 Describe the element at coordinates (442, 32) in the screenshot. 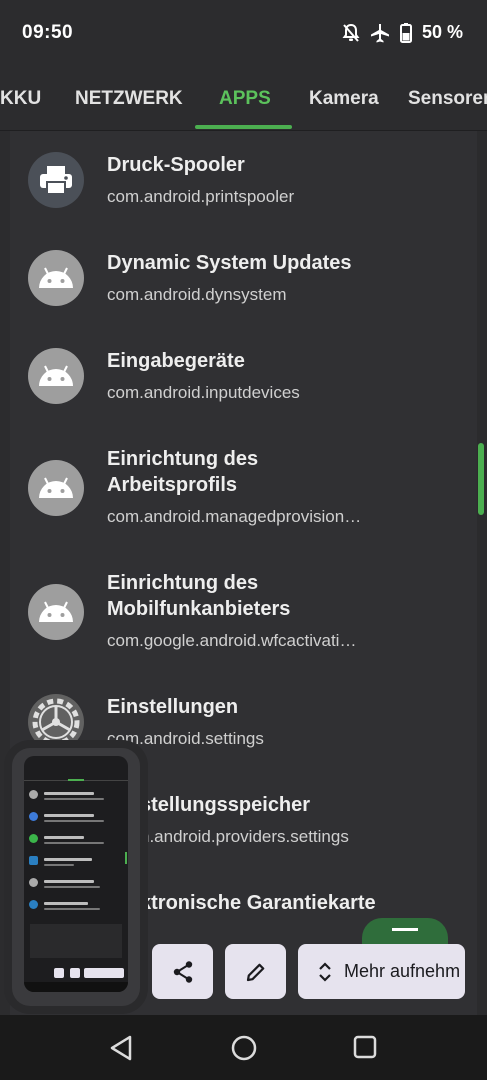

I see `battery-percent: 50 %` at that location.